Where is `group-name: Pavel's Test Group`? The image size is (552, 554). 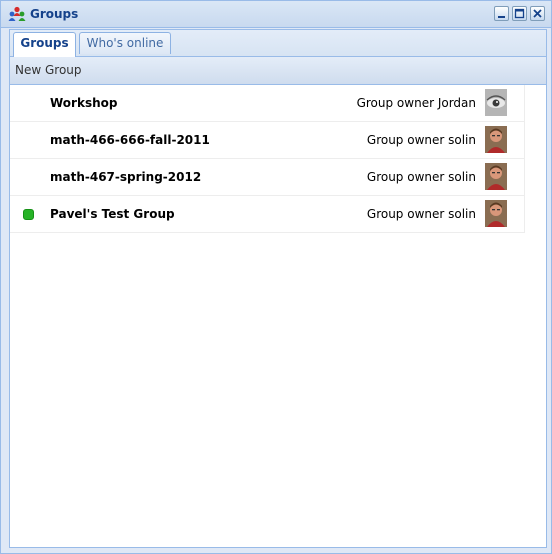 group-name: Pavel's Test Group is located at coordinates (112, 214).